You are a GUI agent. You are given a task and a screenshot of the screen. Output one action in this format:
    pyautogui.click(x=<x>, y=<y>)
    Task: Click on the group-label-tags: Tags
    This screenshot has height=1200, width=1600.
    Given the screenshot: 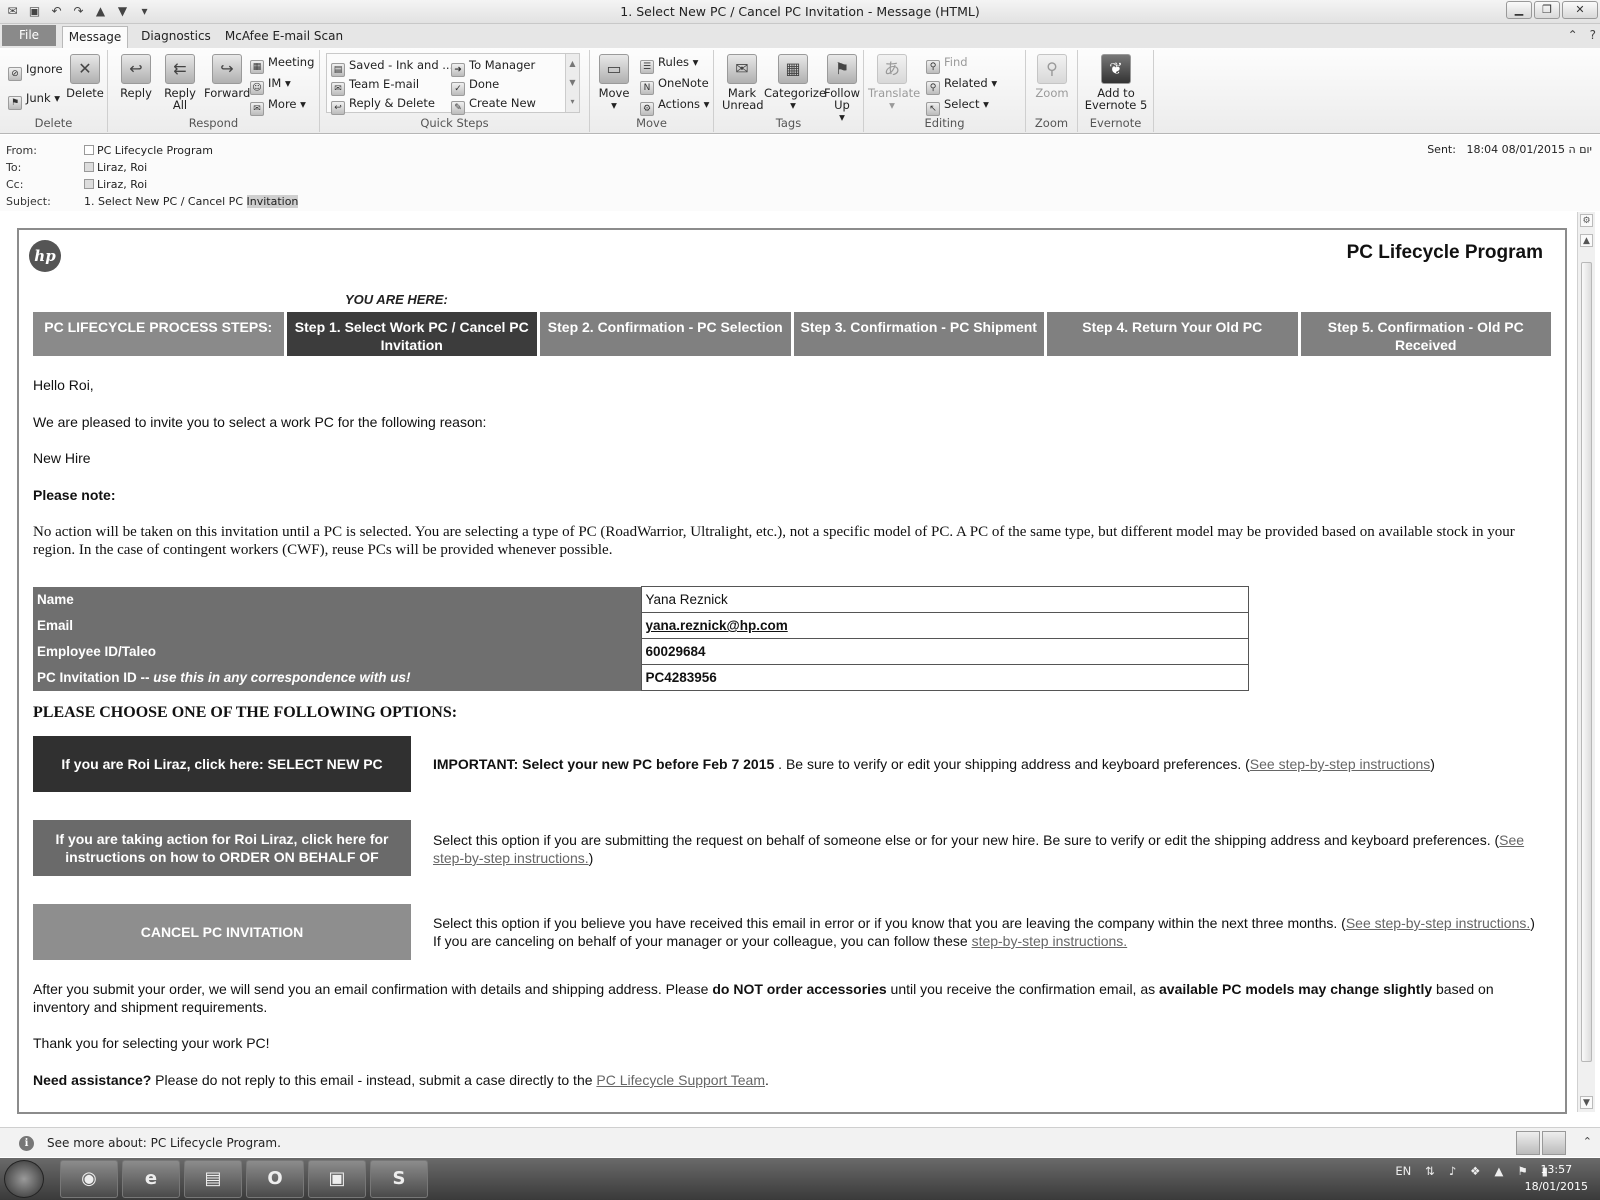 What is the action you would take?
    pyautogui.click(x=788, y=123)
    